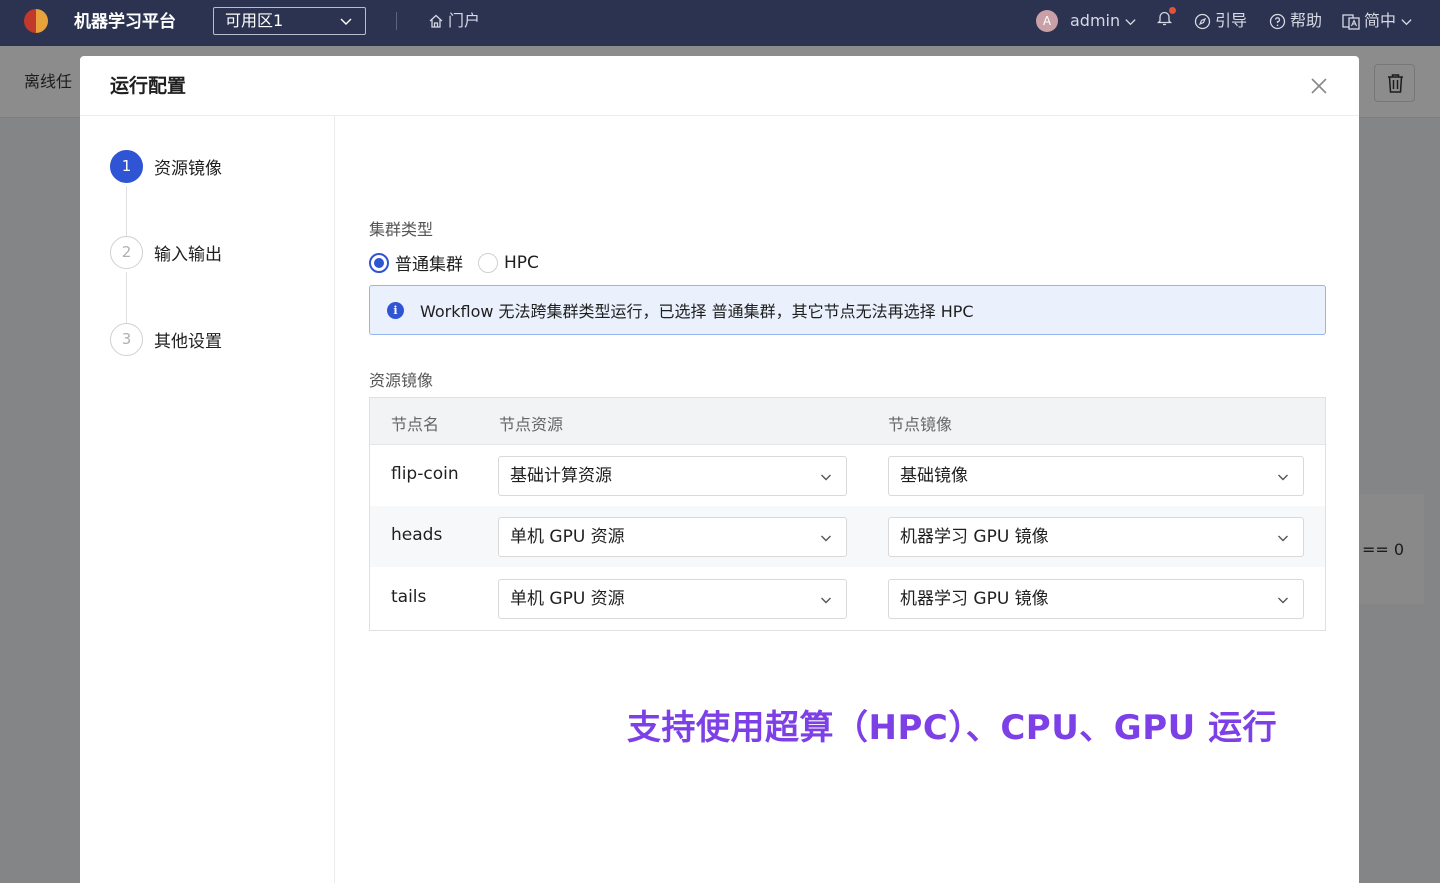  Describe the element at coordinates (847, 536) in the screenshot. I see `table-row: heads 单机 GPU 资源 机器学习 GPU 镜像` at that location.